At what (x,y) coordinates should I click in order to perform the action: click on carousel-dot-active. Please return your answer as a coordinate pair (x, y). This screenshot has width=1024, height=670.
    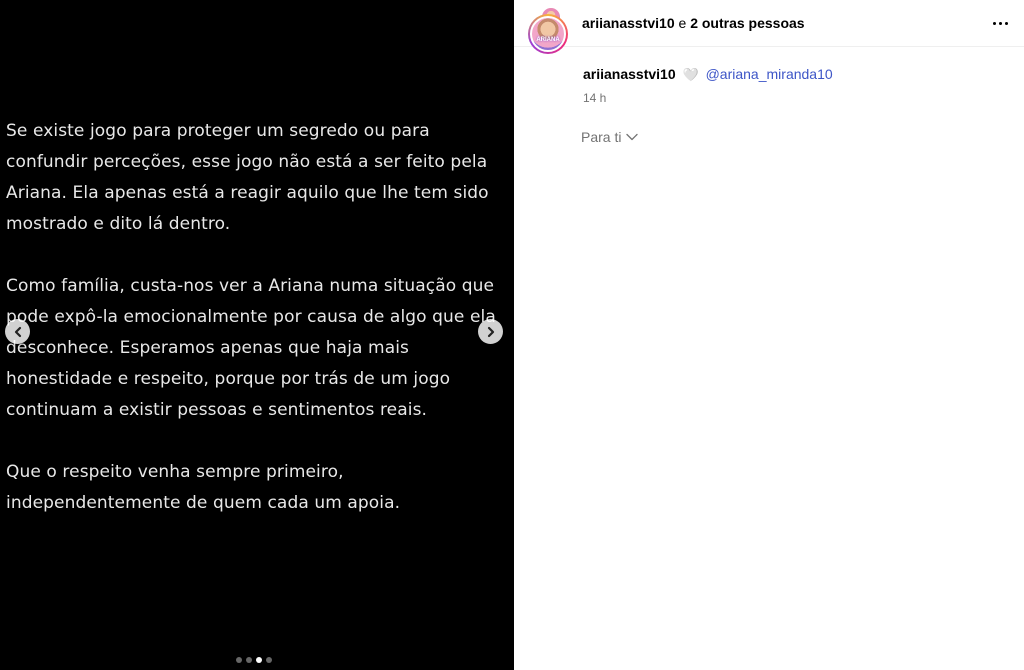
    Looking at the image, I should click on (259, 660).